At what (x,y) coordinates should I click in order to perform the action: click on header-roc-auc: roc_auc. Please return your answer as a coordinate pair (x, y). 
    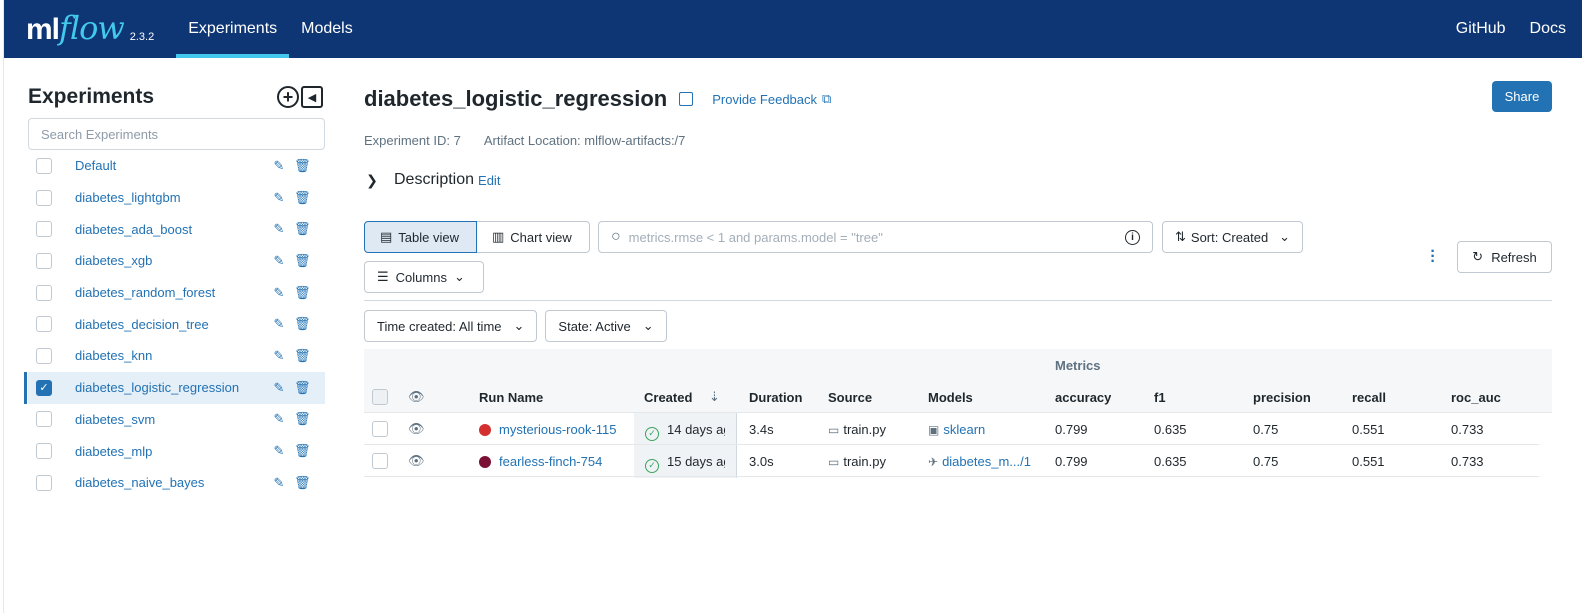
    Looking at the image, I should click on (1476, 397).